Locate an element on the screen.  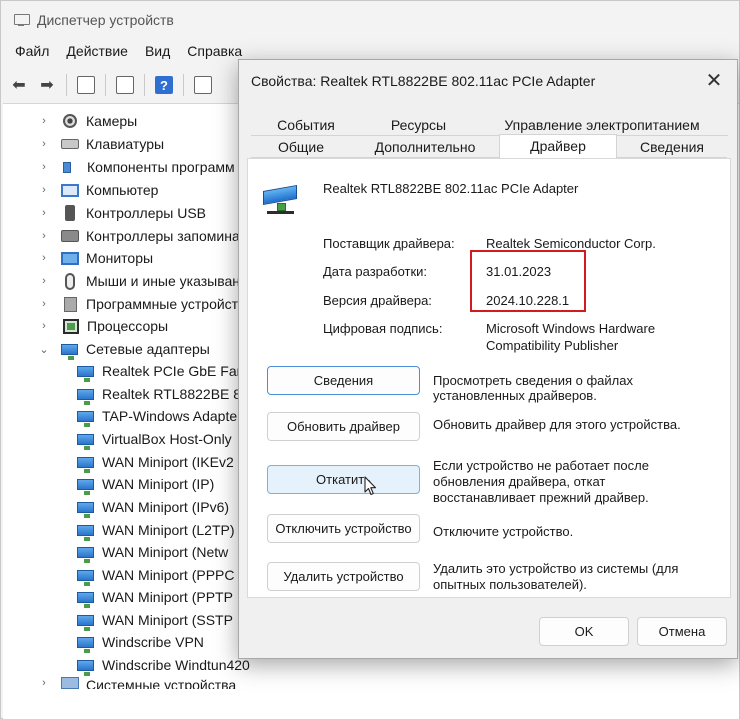
tree-item-network-adapter: Realtek PCIe GbE Far is located at coordinates (159, 371).